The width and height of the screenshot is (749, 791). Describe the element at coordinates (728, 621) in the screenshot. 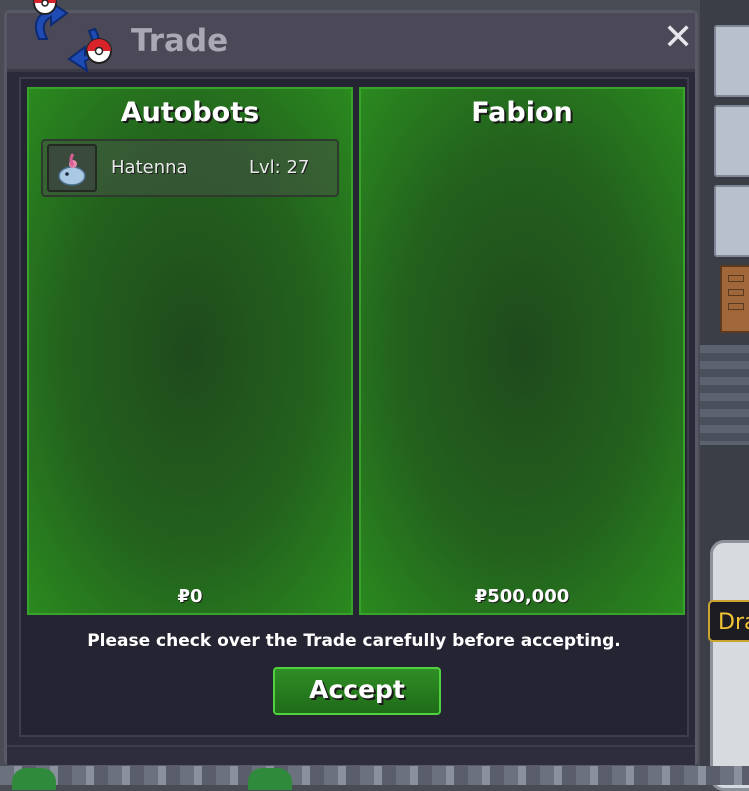

I see `background-tooltip: Dra` at that location.